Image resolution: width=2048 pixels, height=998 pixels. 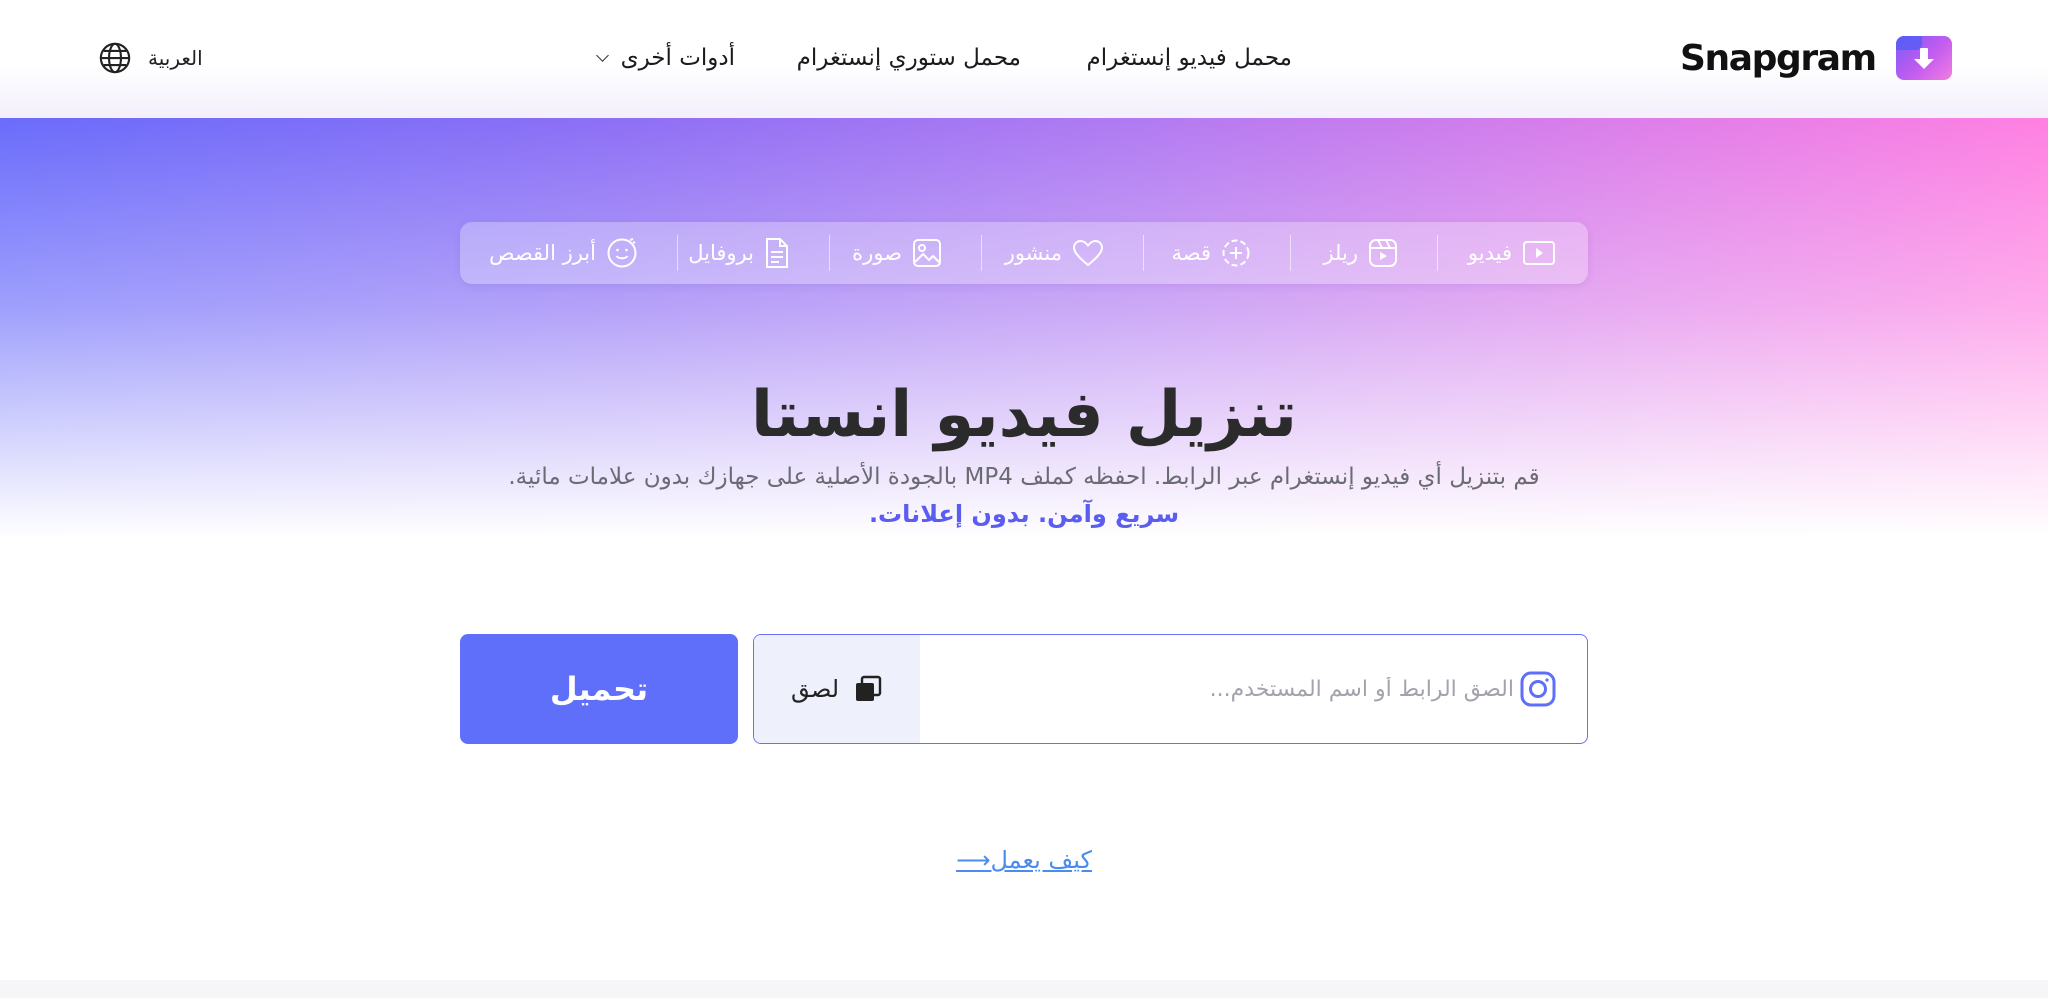 I want to click on tab-profile: بروفايل, so click(x=739, y=253).